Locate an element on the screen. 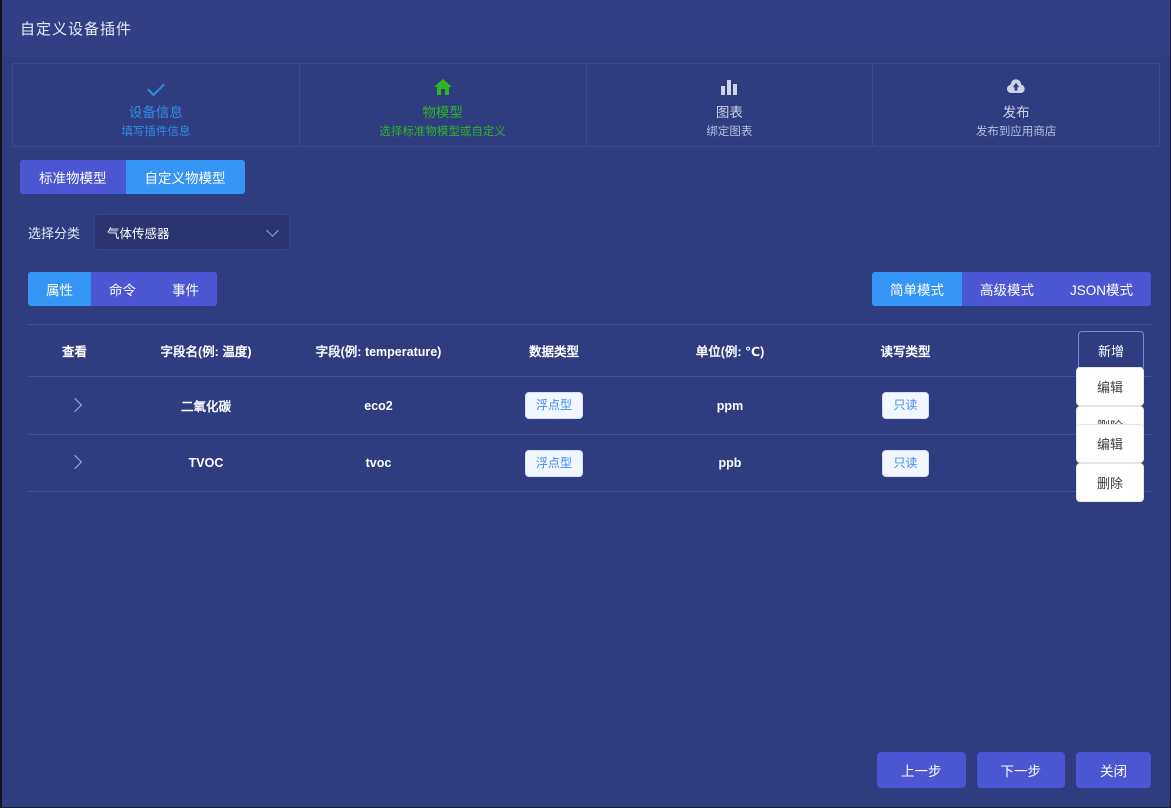 Image resolution: width=1171 pixels, height=808 pixels. cell-name: 二氧化碳 is located at coordinates (205, 406).